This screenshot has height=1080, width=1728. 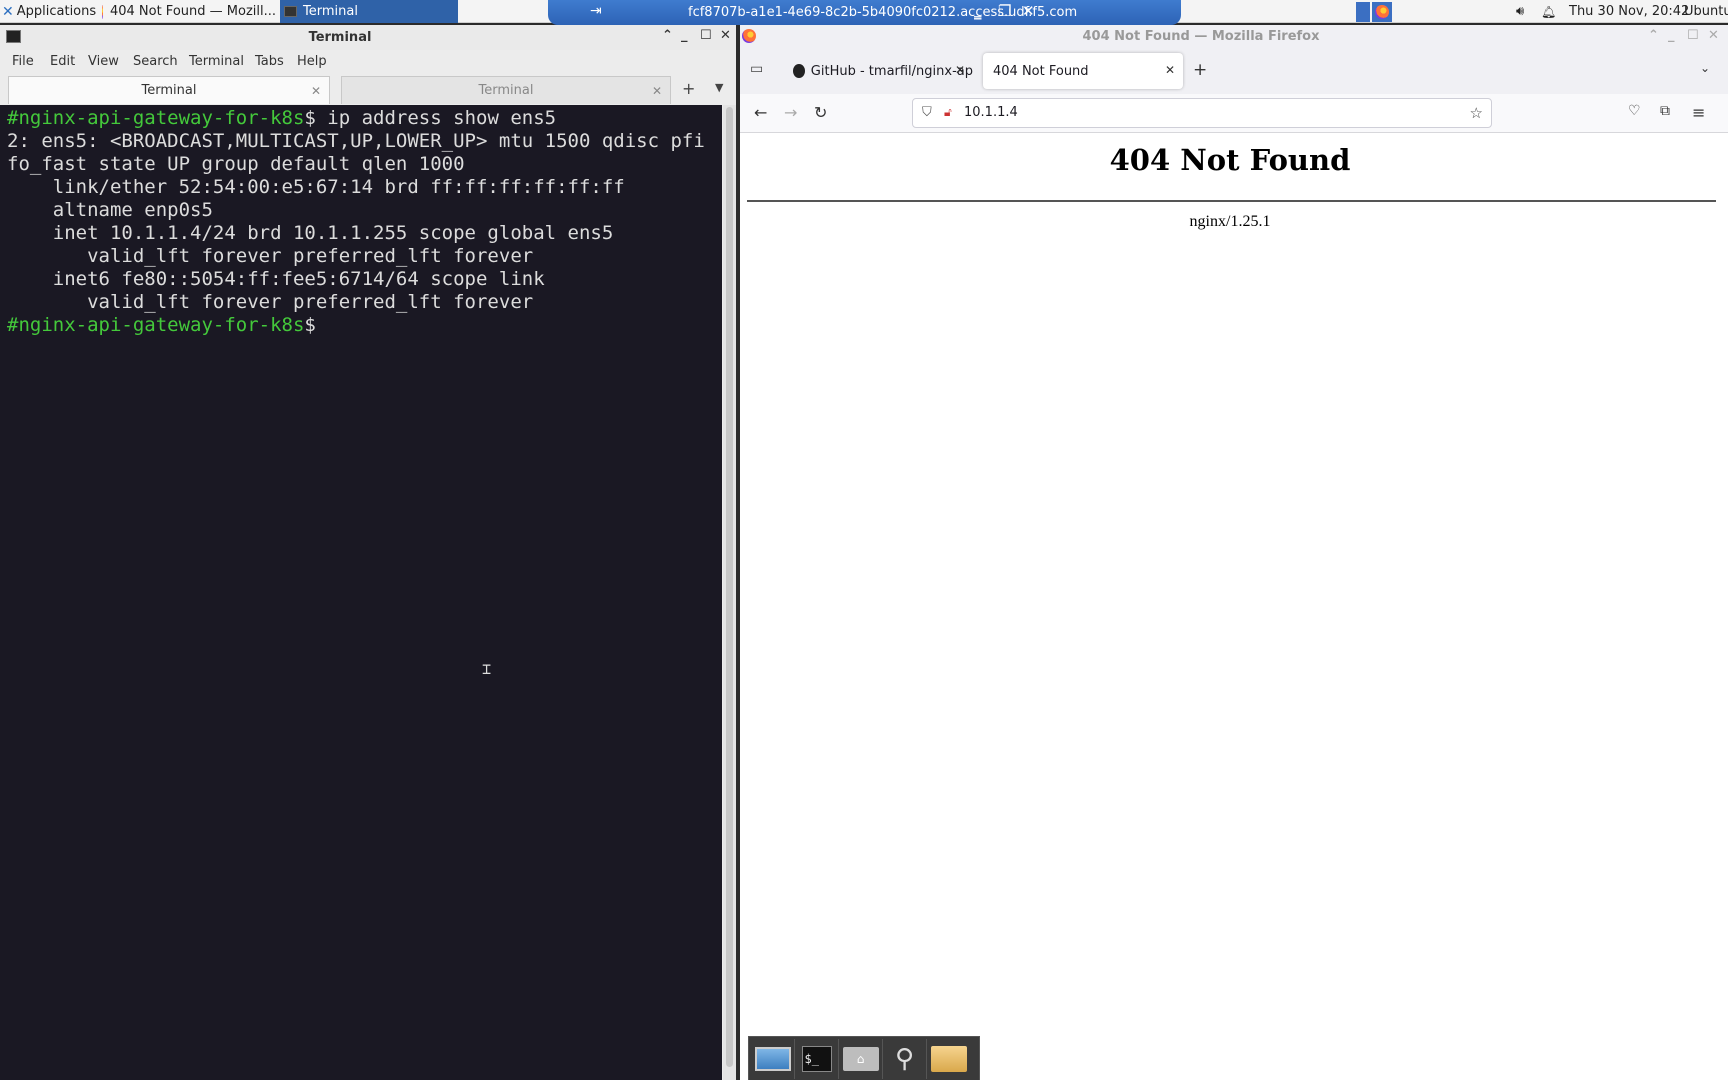 I want to click on back-icon: ←, so click(x=760, y=112).